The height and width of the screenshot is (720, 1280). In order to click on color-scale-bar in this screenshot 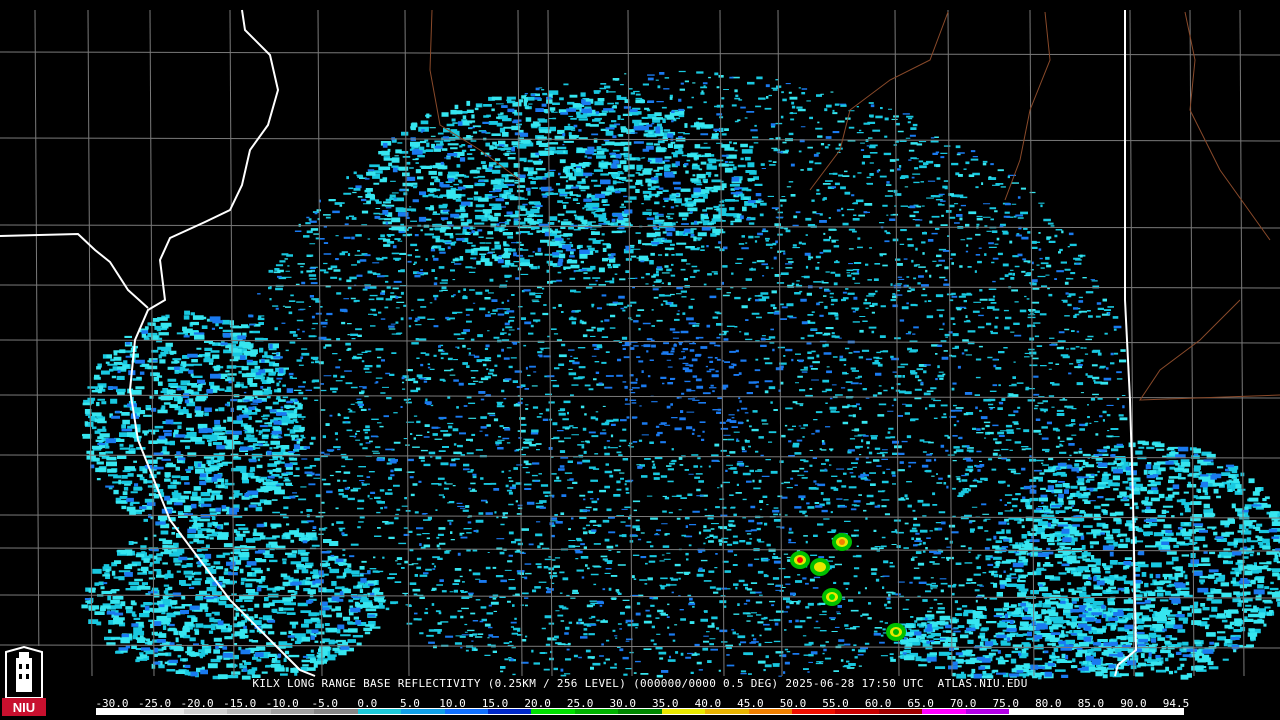, I will do `click(640, 711)`.